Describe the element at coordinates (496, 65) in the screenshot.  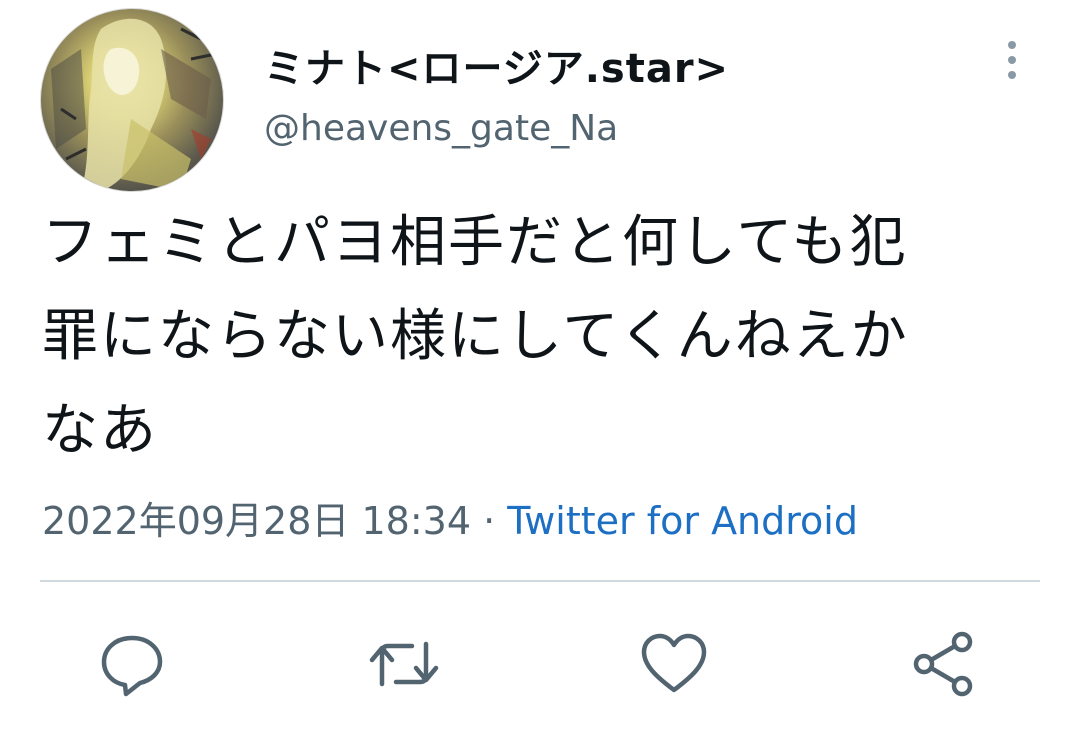
I see `display-name: ミナト<ロージア.star>` at that location.